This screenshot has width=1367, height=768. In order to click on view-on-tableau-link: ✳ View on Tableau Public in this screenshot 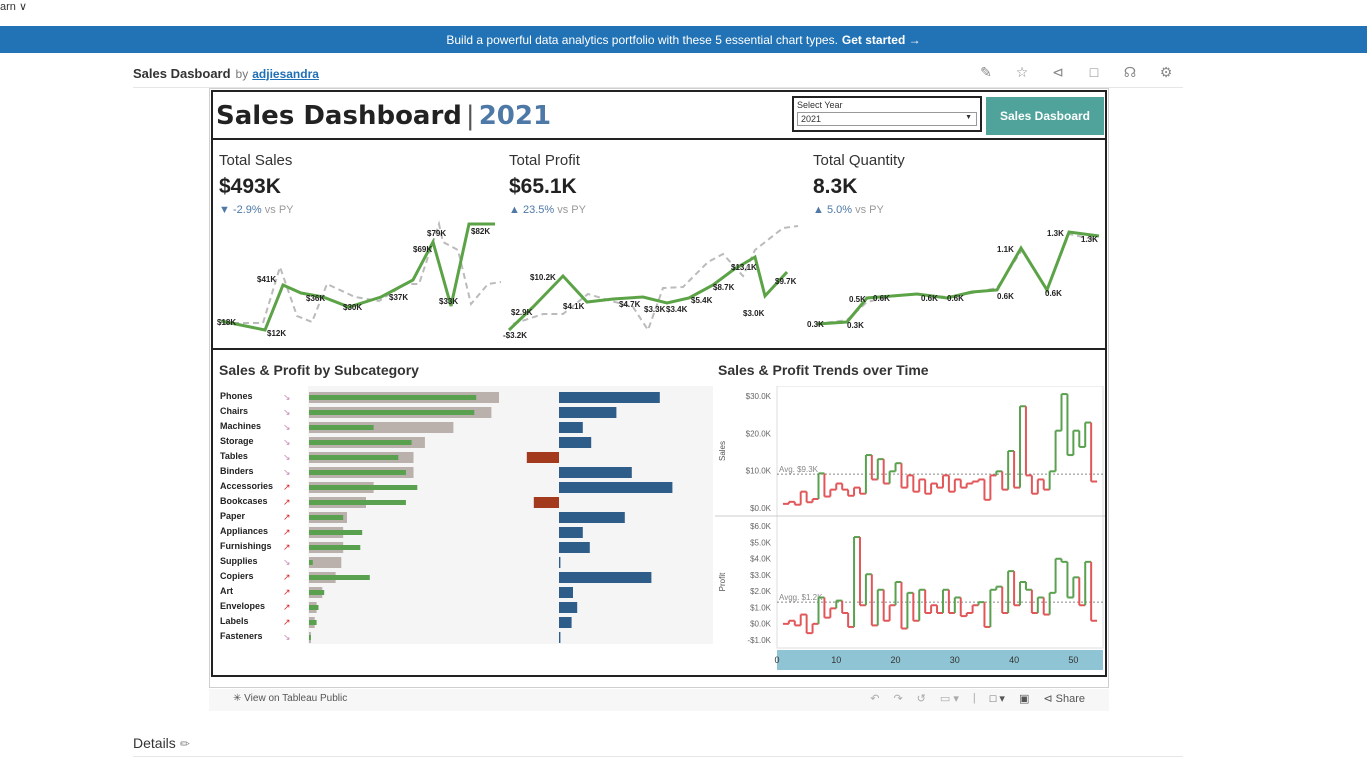, I will do `click(290, 698)`.